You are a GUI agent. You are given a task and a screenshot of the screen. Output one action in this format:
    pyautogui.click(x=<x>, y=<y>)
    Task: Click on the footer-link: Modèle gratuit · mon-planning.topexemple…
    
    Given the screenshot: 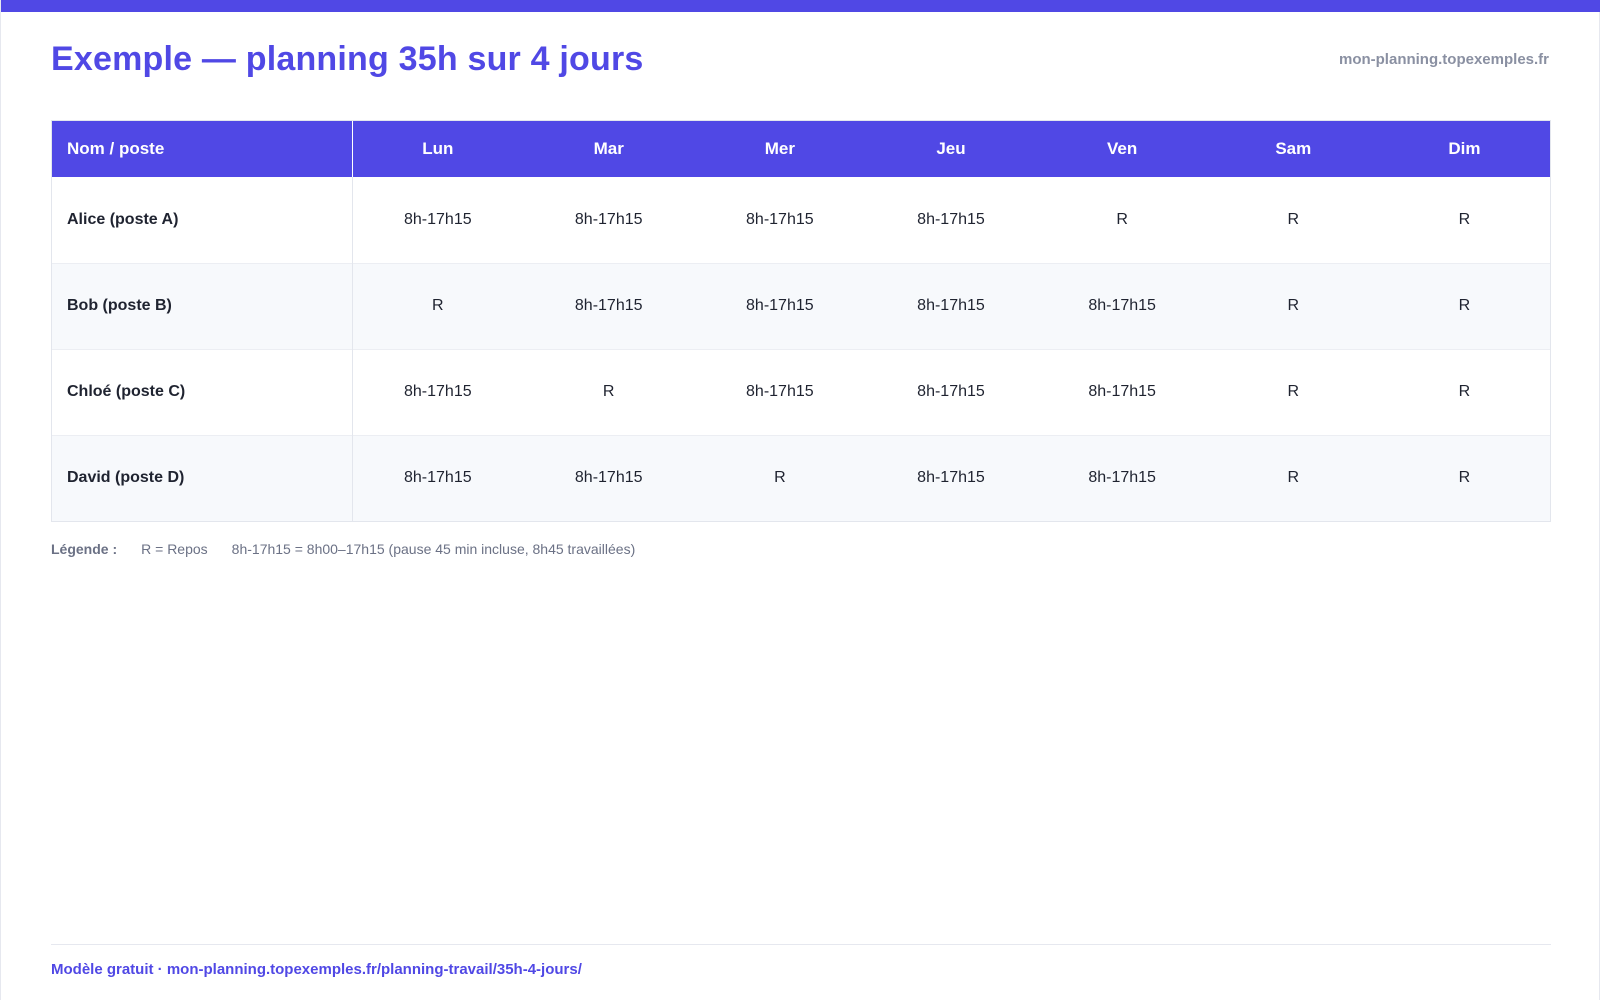 What is the action you would take?
    pyautogui.click(x=316, y=969)
    